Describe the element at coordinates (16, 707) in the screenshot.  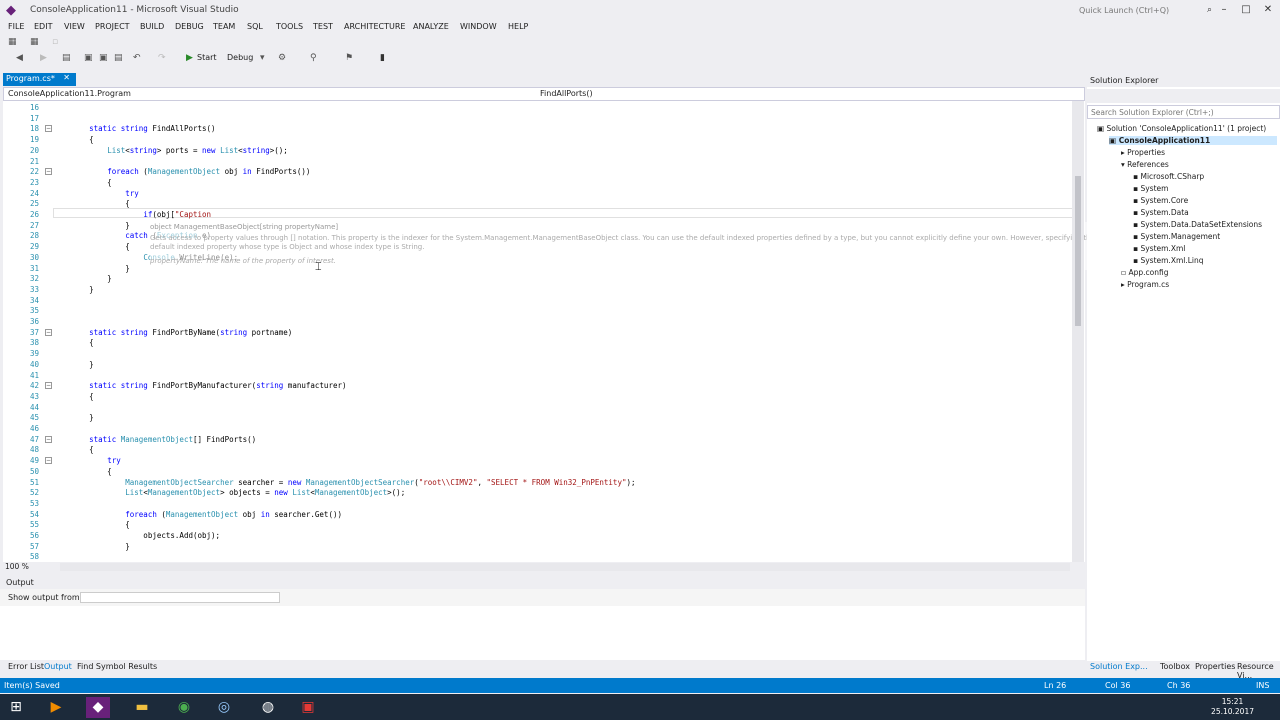
I see `start-menu-icon: ⊞` at that location.